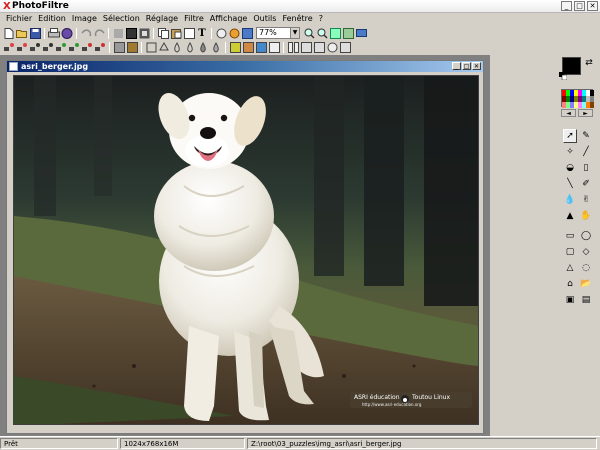  Describe the element at coordinates (54, 33) in the screenshot. I see `print-icon` at that location.